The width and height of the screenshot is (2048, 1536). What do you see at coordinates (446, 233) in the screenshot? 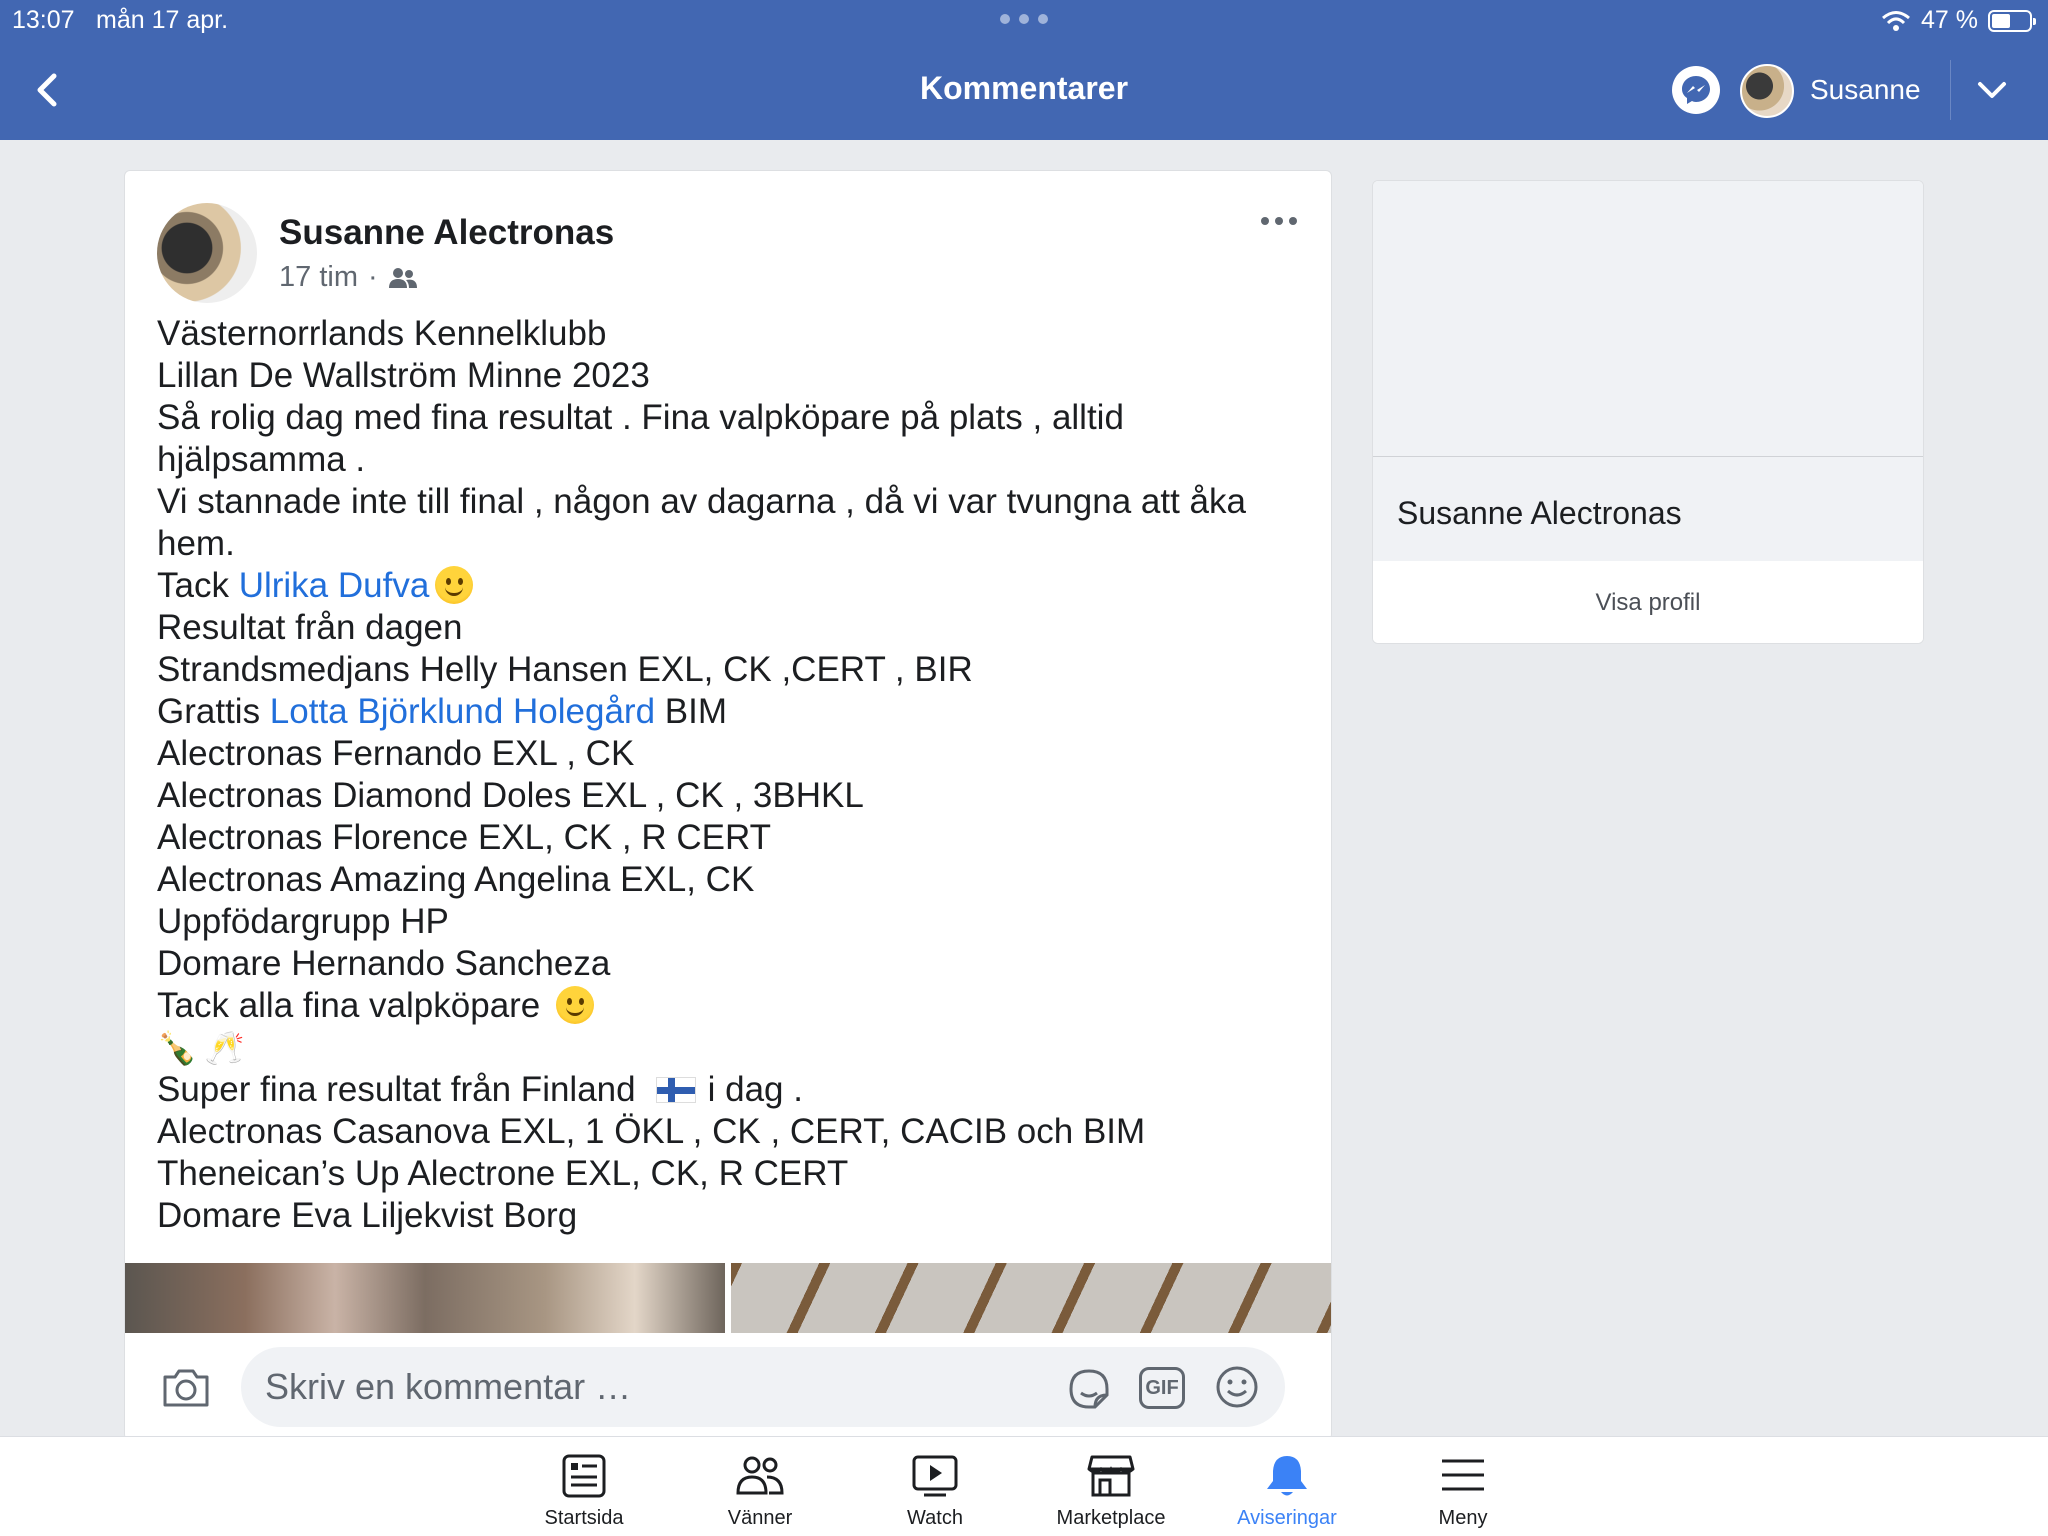
I see `post-author: Susanne Alectronas` at bounding box center [446, 233].